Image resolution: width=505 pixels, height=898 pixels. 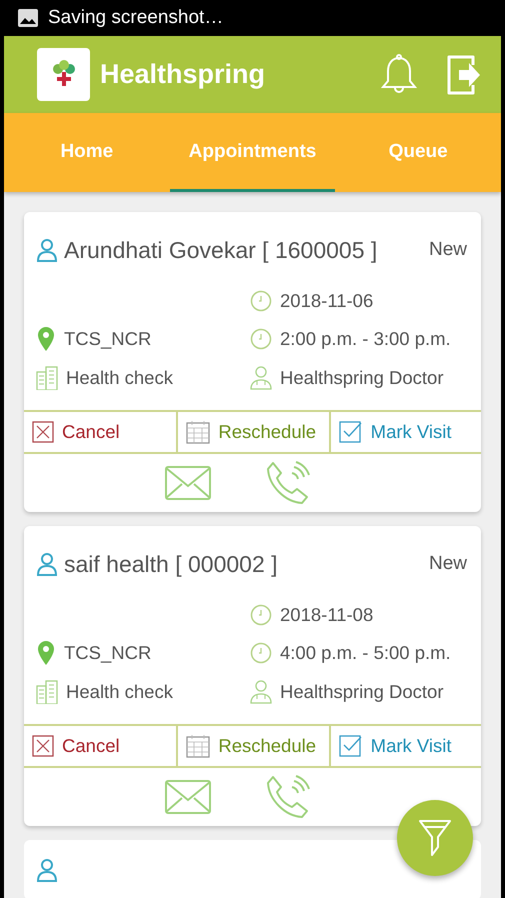 I want to click on time-text: 2:00 p.m. - 3:00 p.m., so click(x=365, y=339).